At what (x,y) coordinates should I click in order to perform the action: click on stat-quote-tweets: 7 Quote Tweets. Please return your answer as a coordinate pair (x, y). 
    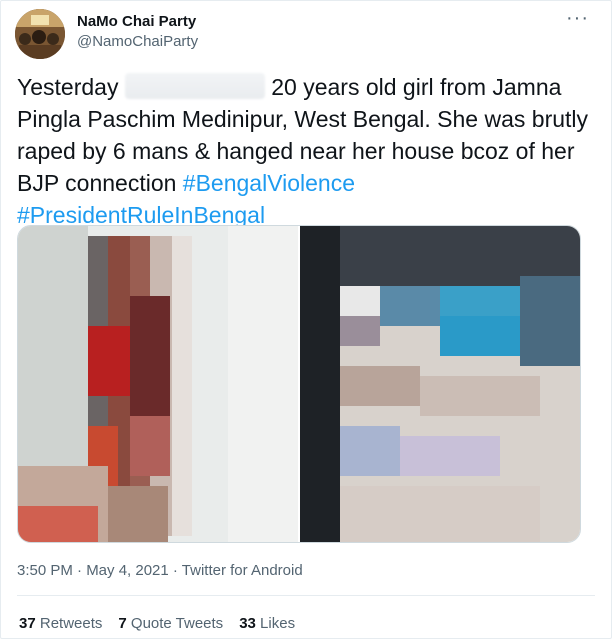
    Looking at the image, I should click on (170, 623).